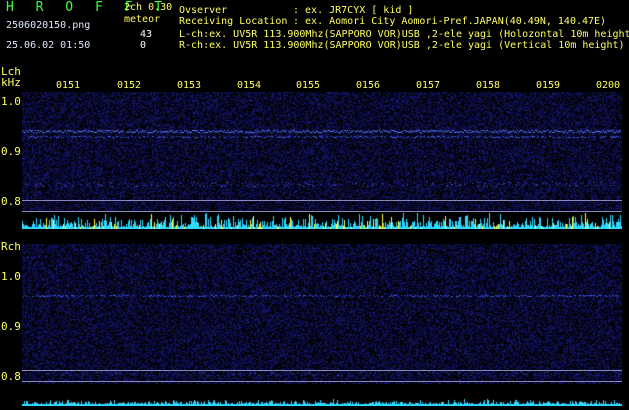 The image size is (629, 410). What do you see at coordinates (11, 246) in the screenshot?
I see `rch-label: Rch` at bounding box center [11, 246].